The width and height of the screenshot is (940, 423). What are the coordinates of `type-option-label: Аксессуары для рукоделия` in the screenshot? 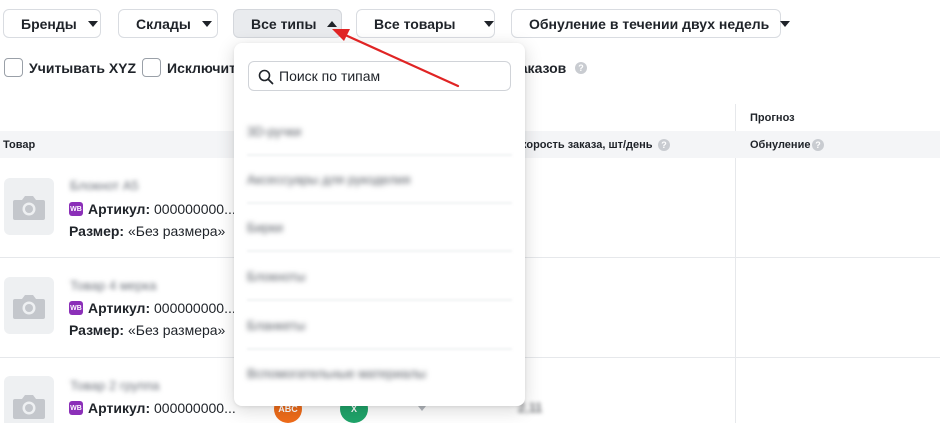 It's located at (329, 179).